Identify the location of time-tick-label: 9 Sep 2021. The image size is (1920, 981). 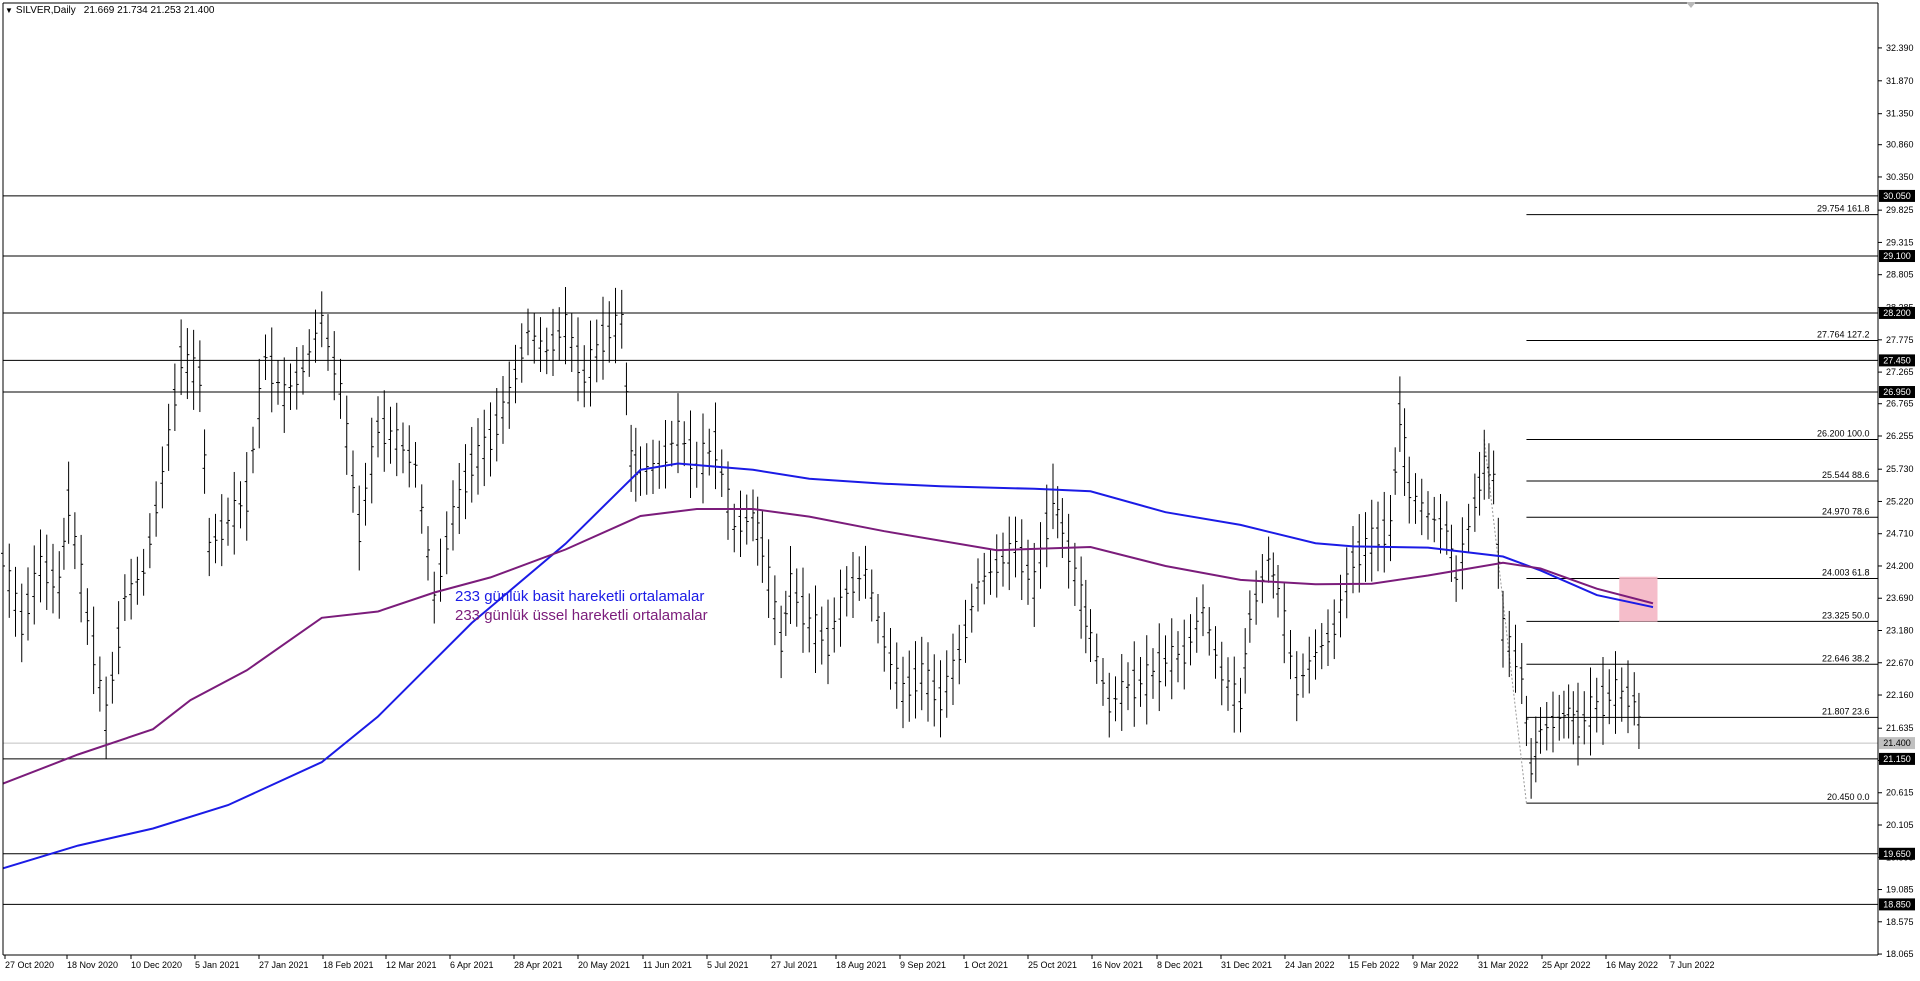
(923, 965).